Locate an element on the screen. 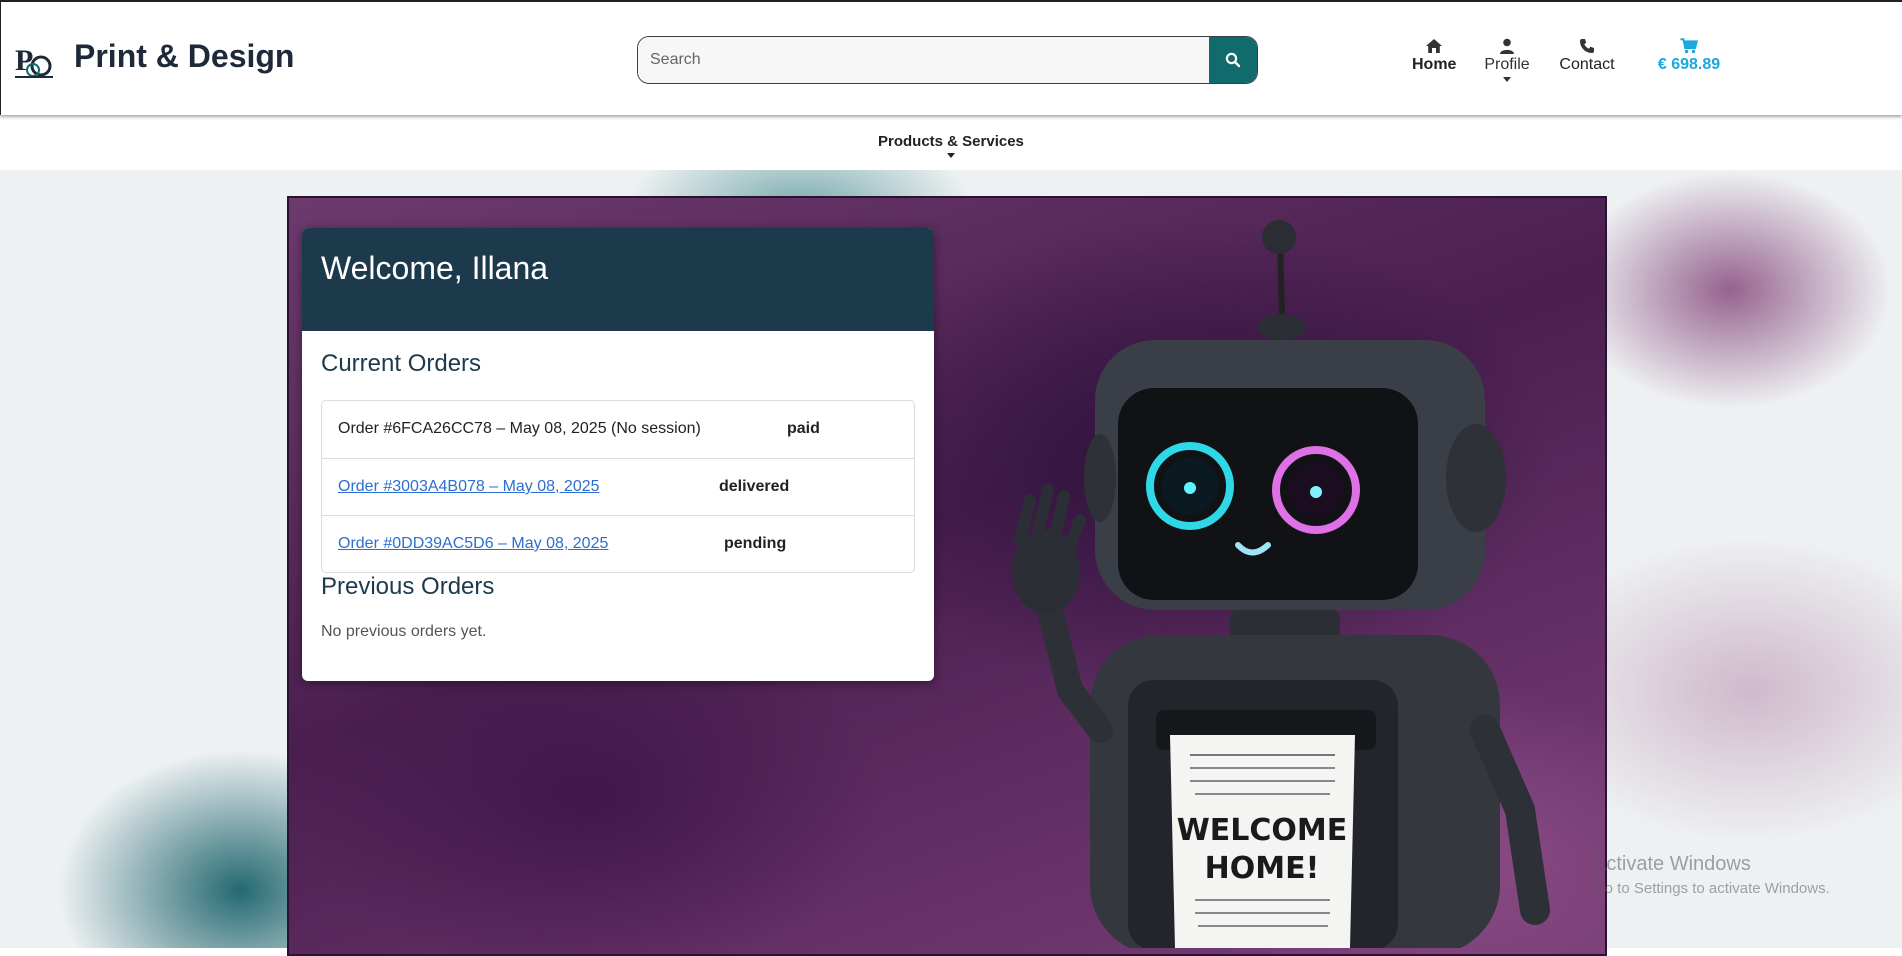 This screenshot has width=1902, height=956. order-link: Order #3003A4B078 – May 08, 2025 is located at coordinates (469, 487).